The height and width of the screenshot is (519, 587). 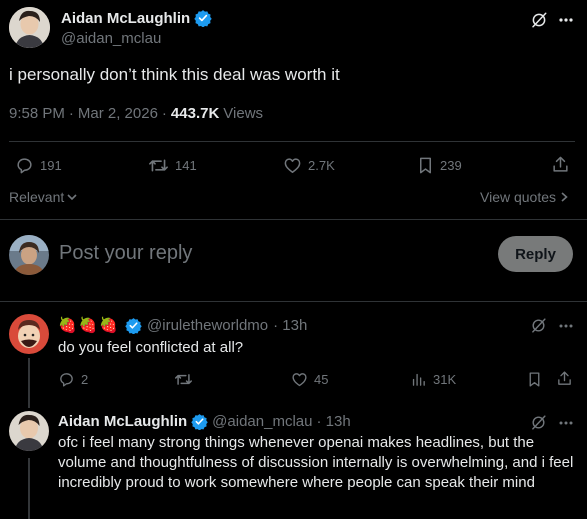 What do you see at coordinates (309, 379) in the screenshot?
I see `like-action: 45` at bounding box center [309, 379].